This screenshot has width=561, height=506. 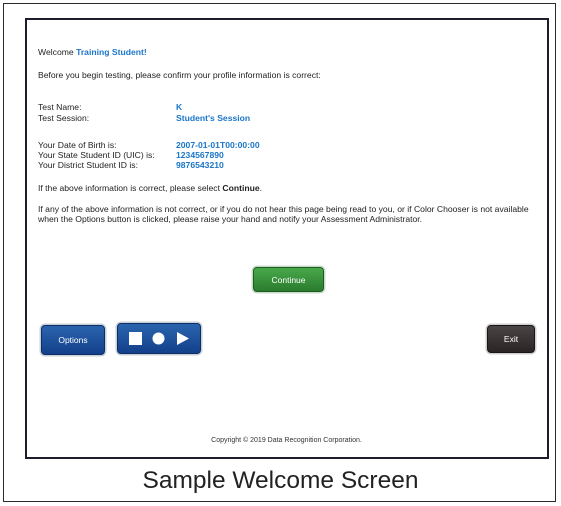 I want to click on welcome-line: Welcome Training Student!, so click(x=92, y=52).